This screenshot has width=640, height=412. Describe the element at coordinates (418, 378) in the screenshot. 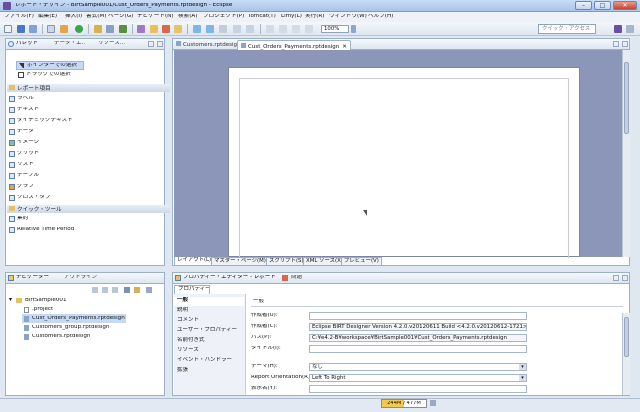

I see `orientation-select: Left To Right` at that location.